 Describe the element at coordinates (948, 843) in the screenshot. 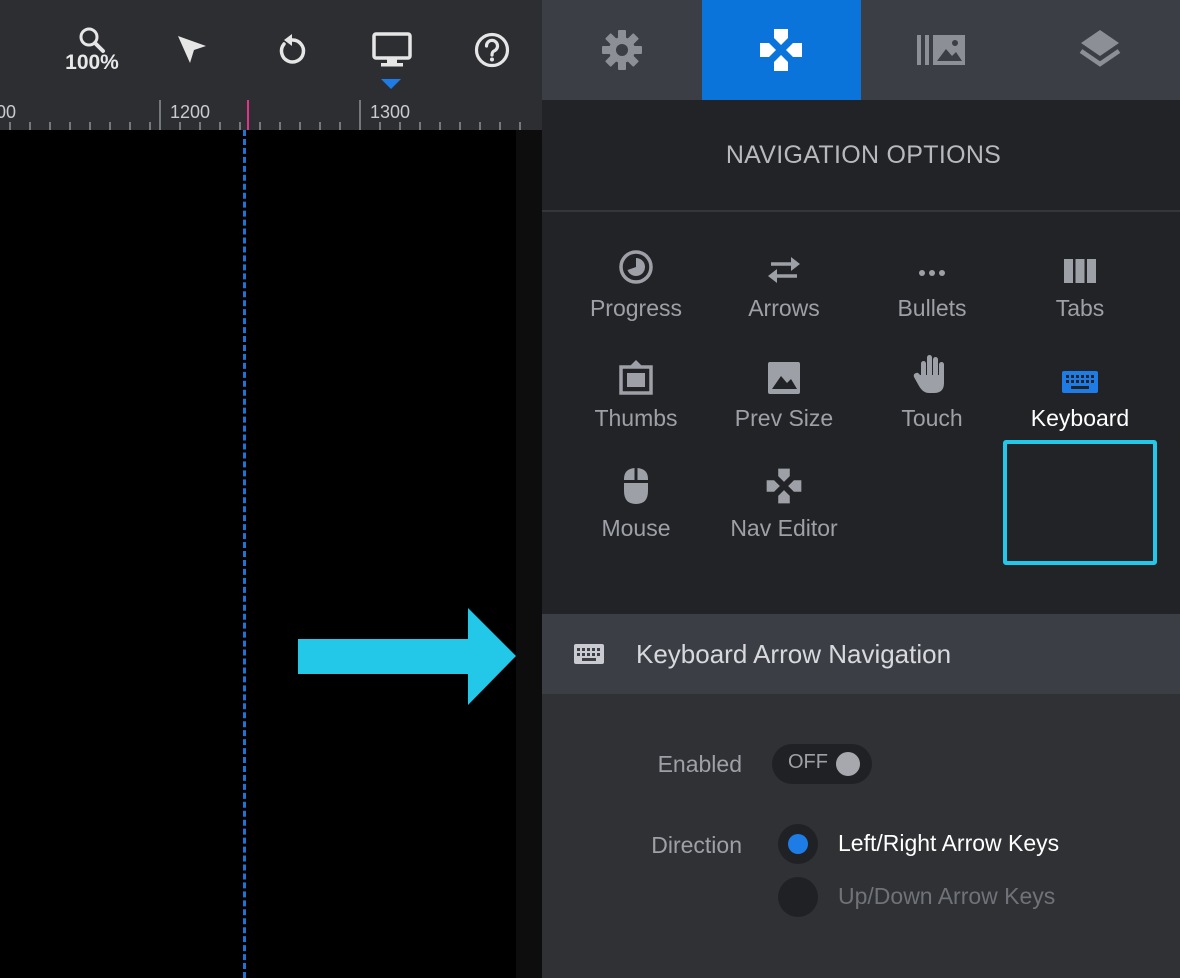

I see `radio-label-left-right: Left/Right Arrow Keys` at that location.